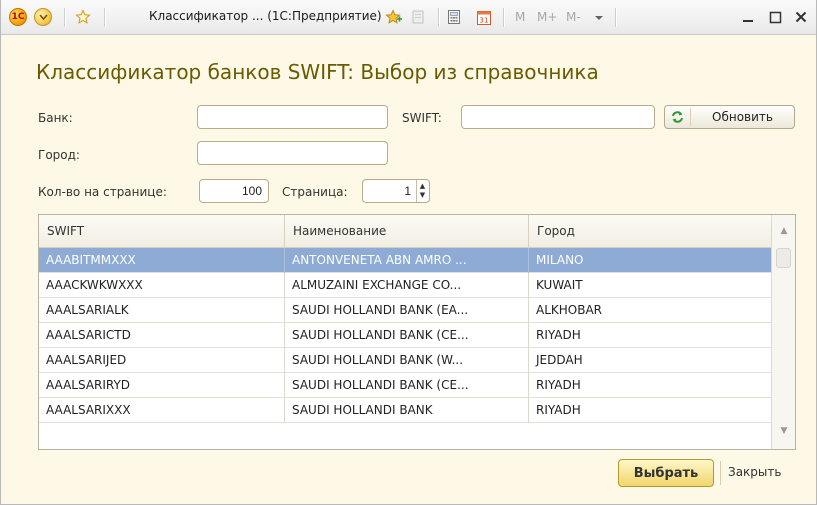  Describe the element at coordinates (454, 17) in the screenshot. I see `calculator-icon` at that location.